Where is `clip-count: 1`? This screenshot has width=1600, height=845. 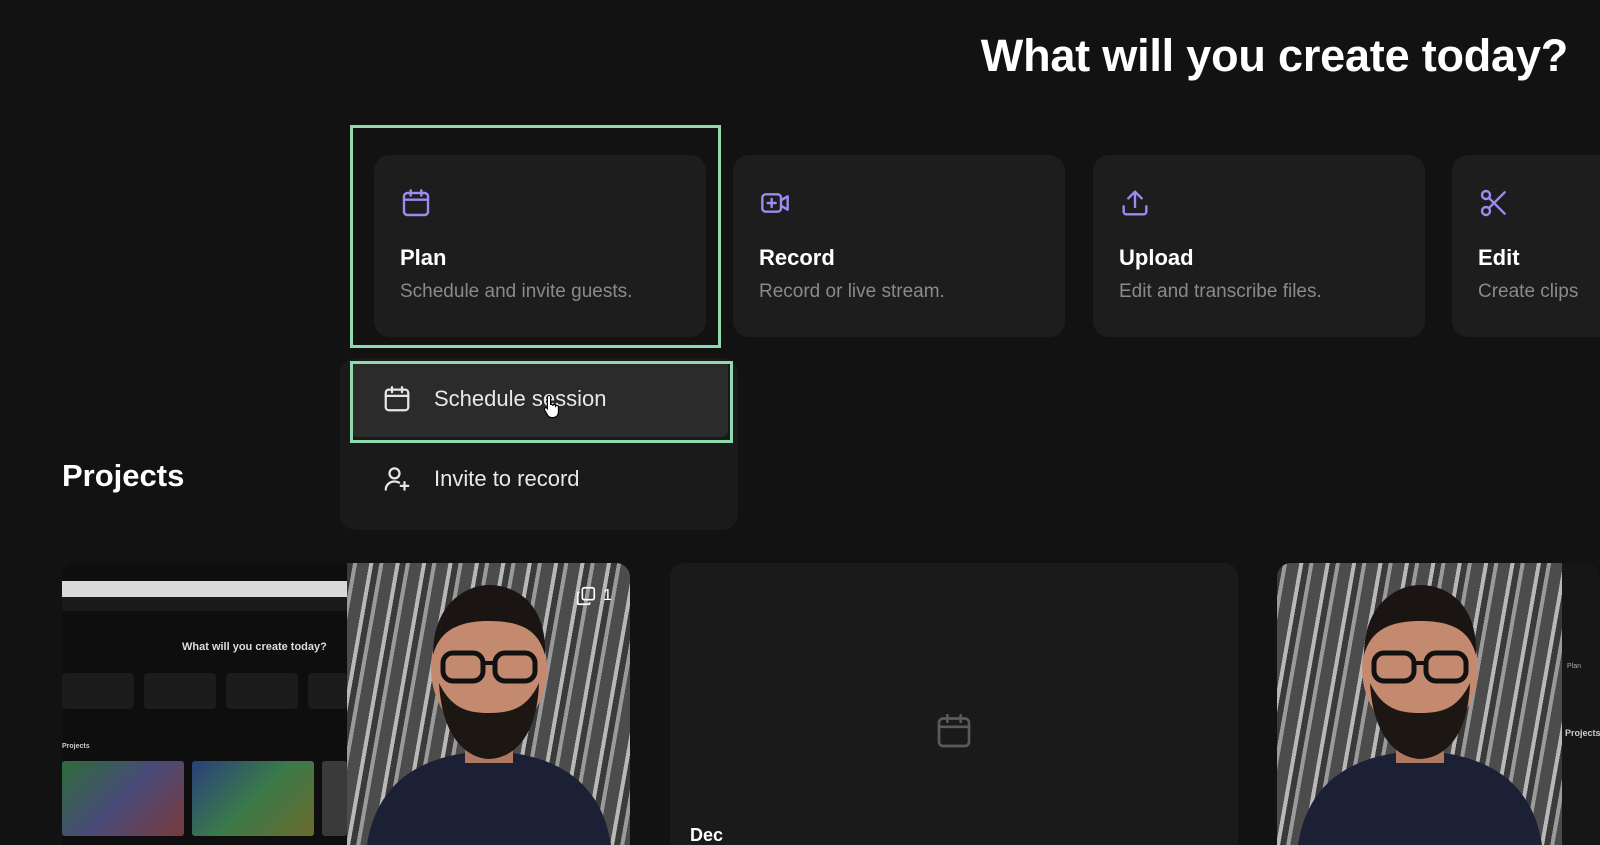
clip-count: 1 is located at coordinates (607, 595).